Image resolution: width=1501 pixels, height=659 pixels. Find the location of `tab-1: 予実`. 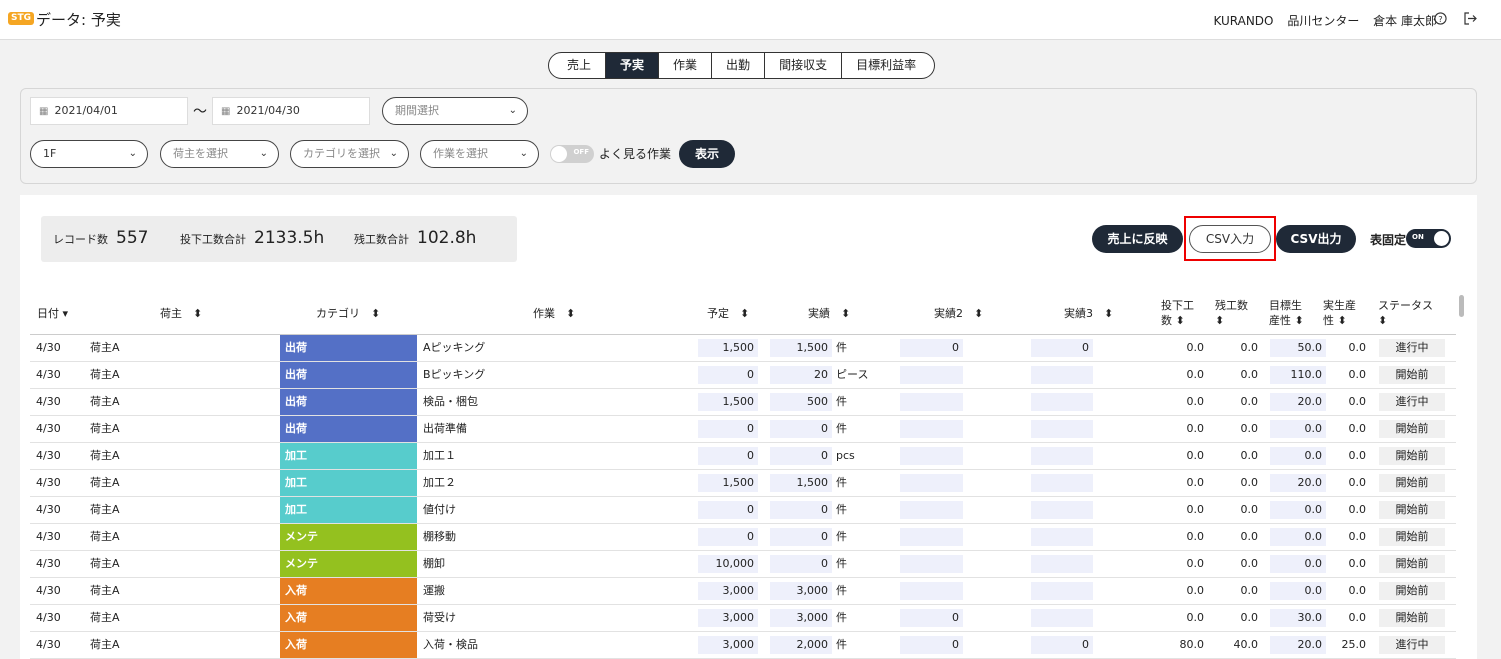

tab-1: 予実 is located at coordinates (632, 65).